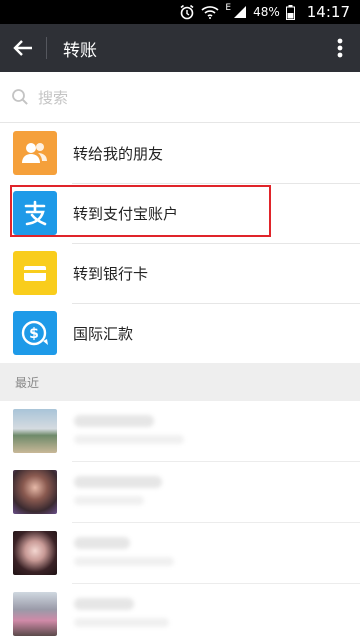 This screenshot has height=644, width=360. Describe the element at coordinates (180, 153) in the screenshot. I see `option-transfer-to-friend: 转给我的朋友` at that location.